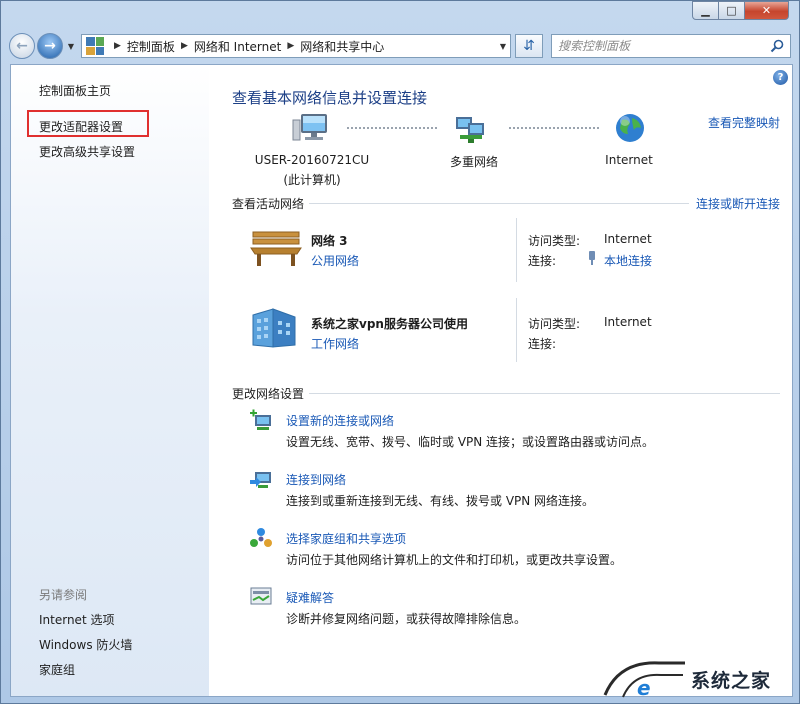  Describe the element at coordinates (705, 10) in the screenshot. I see `minimize-button: ▁` at that location.